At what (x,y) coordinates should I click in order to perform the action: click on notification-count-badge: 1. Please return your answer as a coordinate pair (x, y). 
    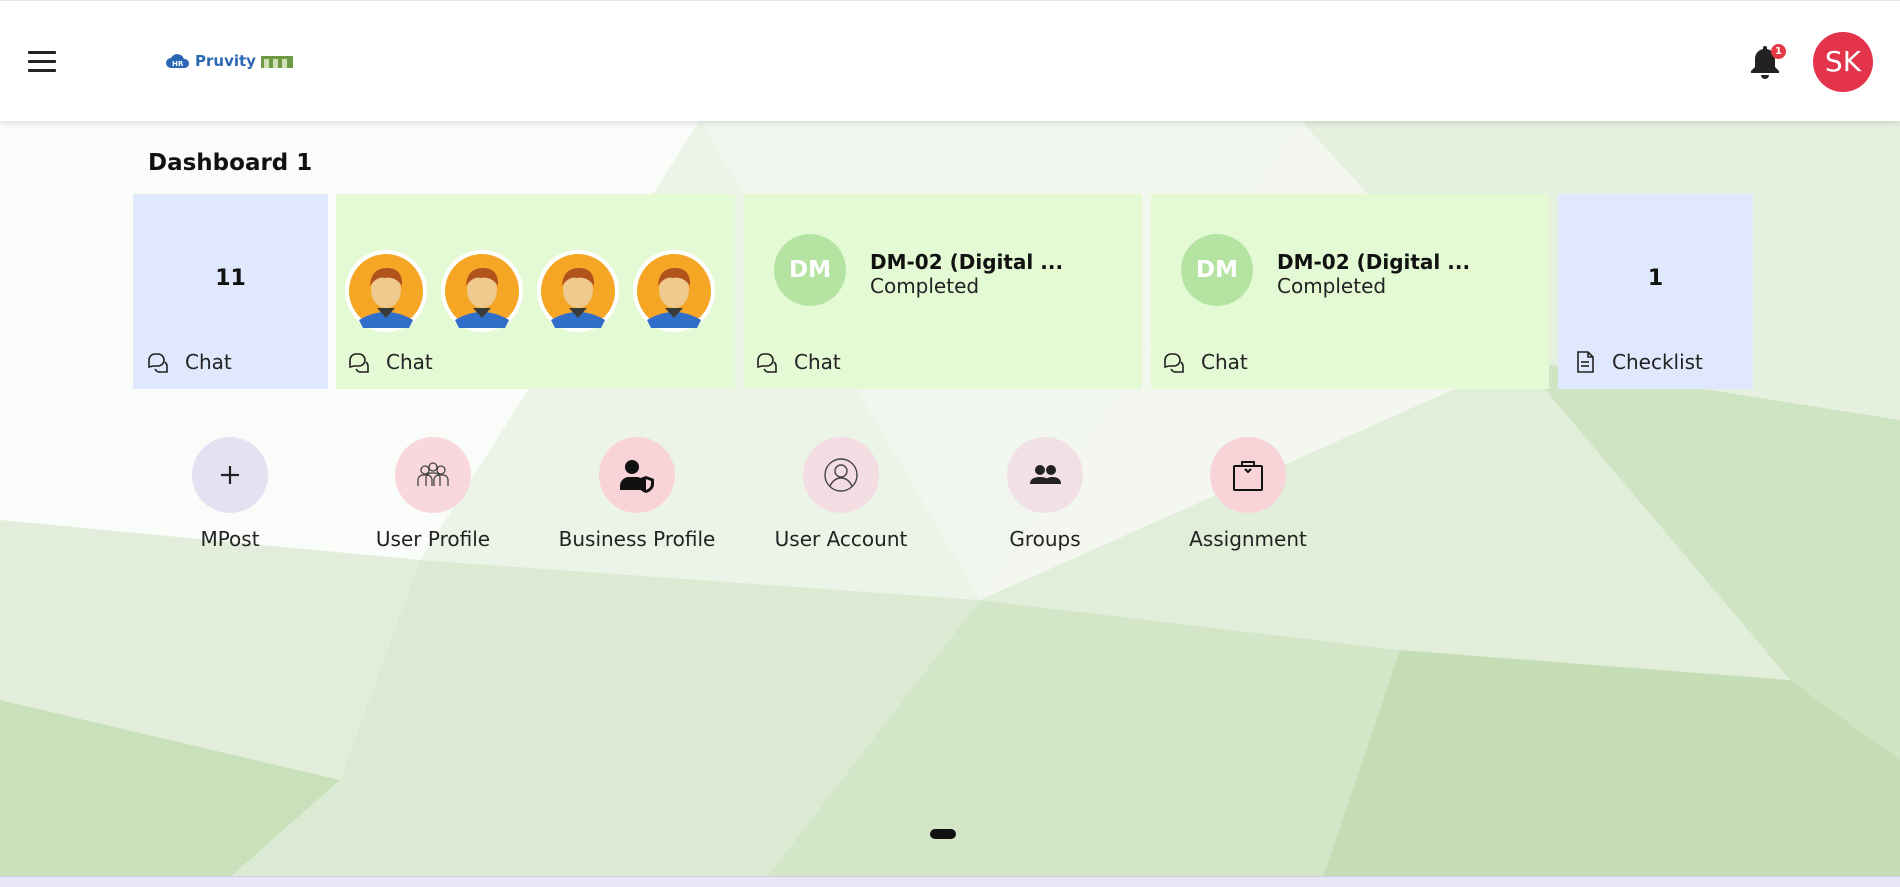
    Looking at the image, I should click on (1778, 51).